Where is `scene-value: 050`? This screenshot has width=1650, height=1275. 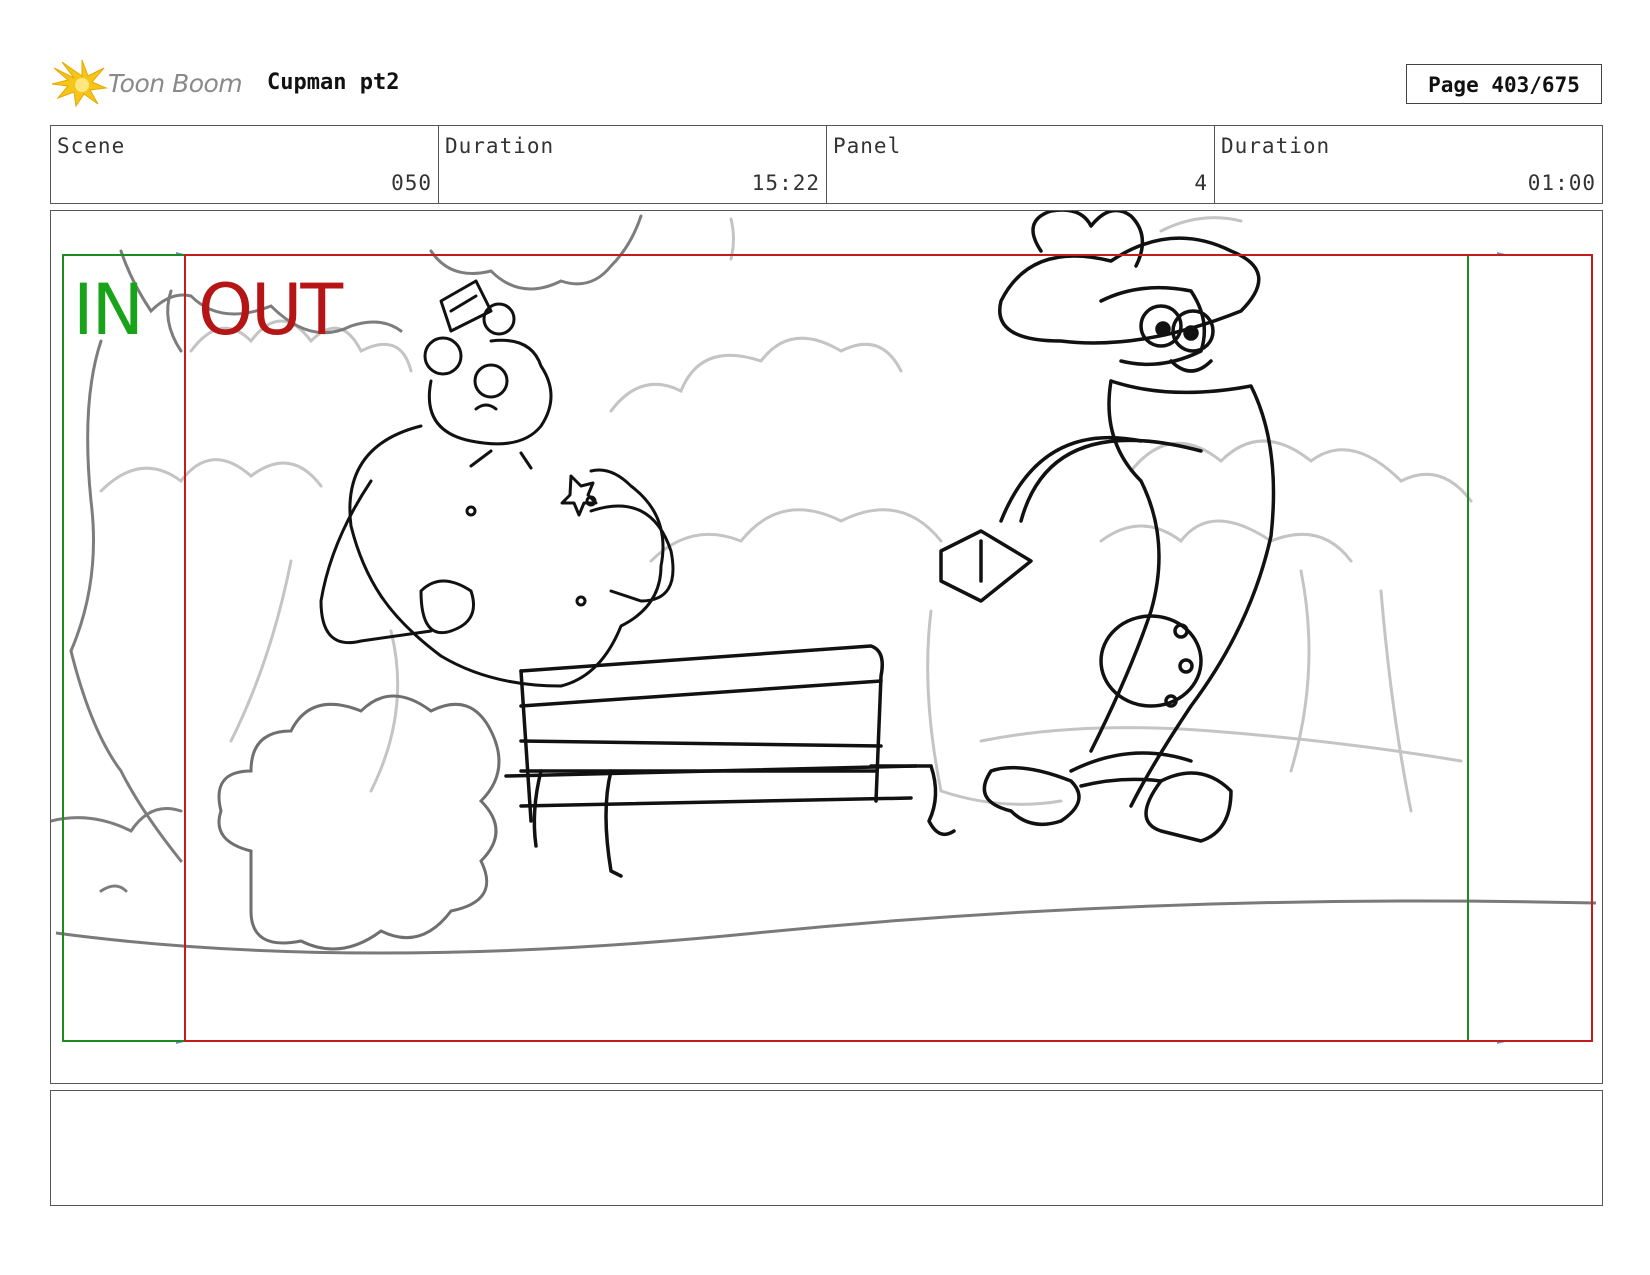
scene-value: 050 is located at coordinates (411, 183).